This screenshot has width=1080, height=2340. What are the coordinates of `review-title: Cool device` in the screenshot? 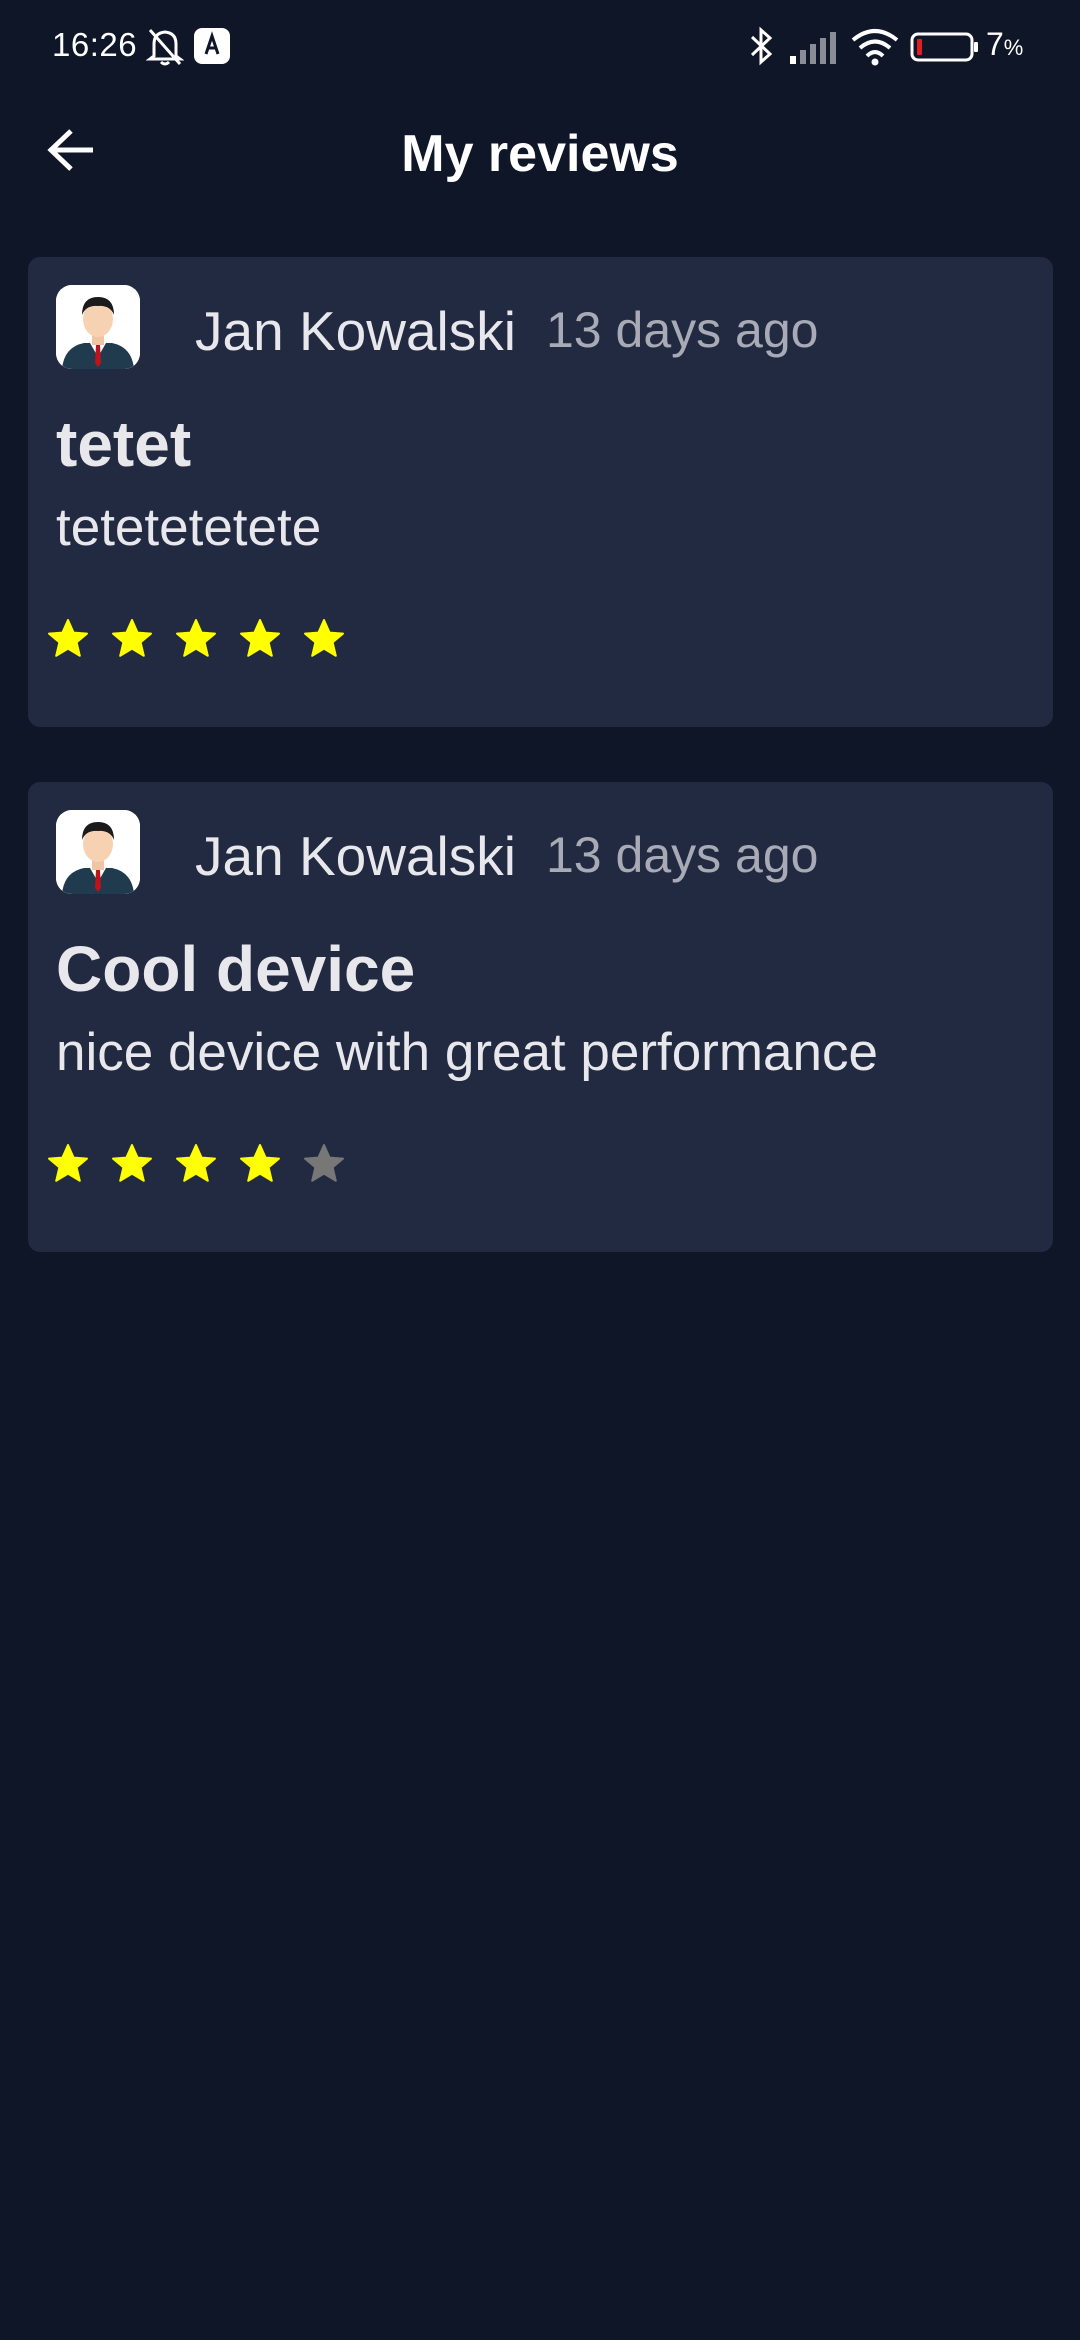 It's located at (236, 969).